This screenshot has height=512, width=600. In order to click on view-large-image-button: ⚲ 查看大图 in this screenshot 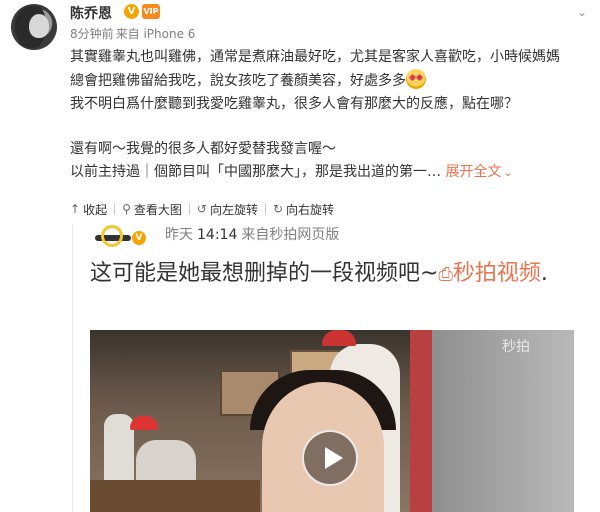, I will do `click(152, 209)`.